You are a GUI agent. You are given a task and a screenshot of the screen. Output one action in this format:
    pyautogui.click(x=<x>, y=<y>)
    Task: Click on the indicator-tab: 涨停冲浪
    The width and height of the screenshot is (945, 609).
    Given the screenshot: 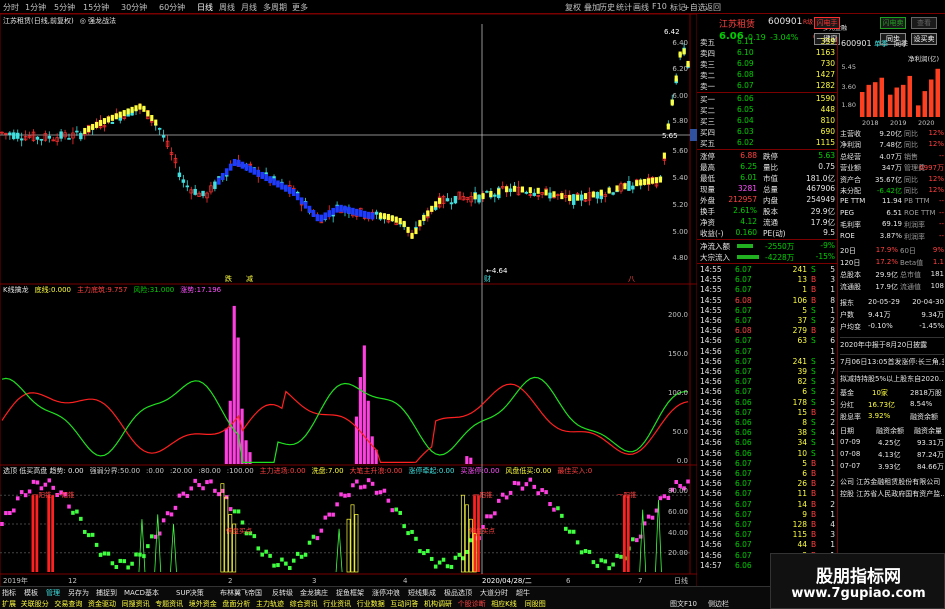 What is the action you would take?
    pyautogui.click(x=386, y=593)
    